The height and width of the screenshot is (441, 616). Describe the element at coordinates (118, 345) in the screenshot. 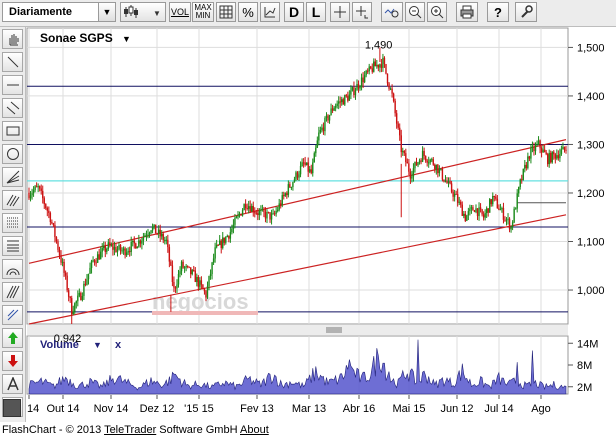

I see `volume-close-button: x` at that location.